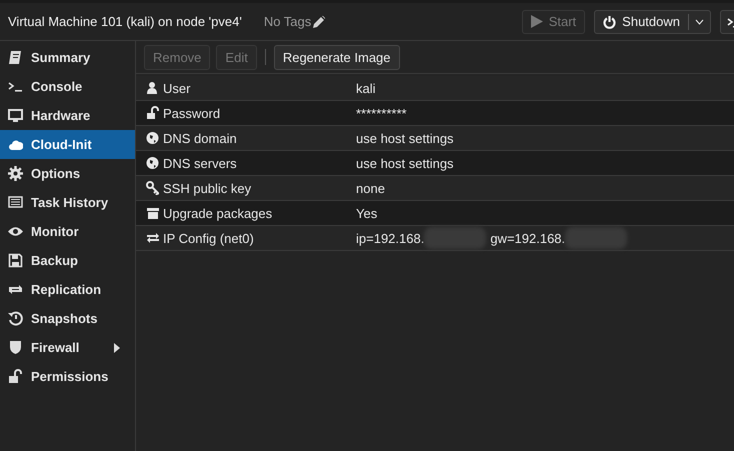  Describe the element at coordinates (152, 88) in the screenshot. I see `user-icon` at that location.